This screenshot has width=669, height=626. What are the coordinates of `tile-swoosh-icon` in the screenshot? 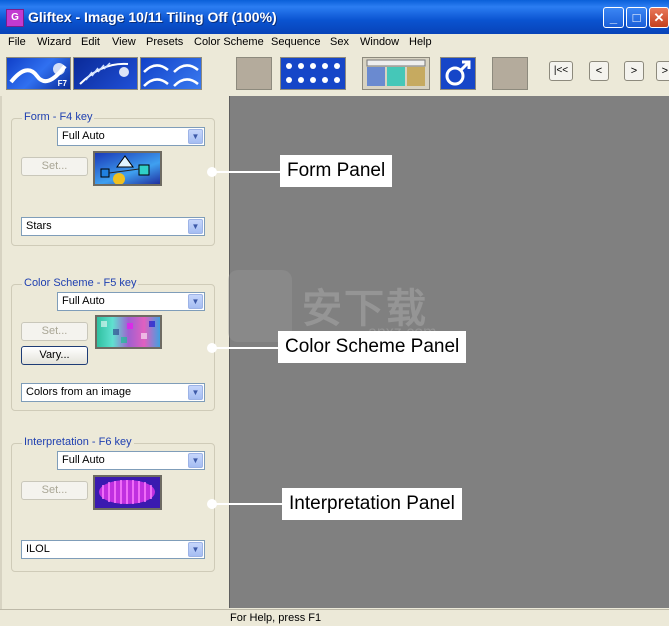 It's located at (171, 75).